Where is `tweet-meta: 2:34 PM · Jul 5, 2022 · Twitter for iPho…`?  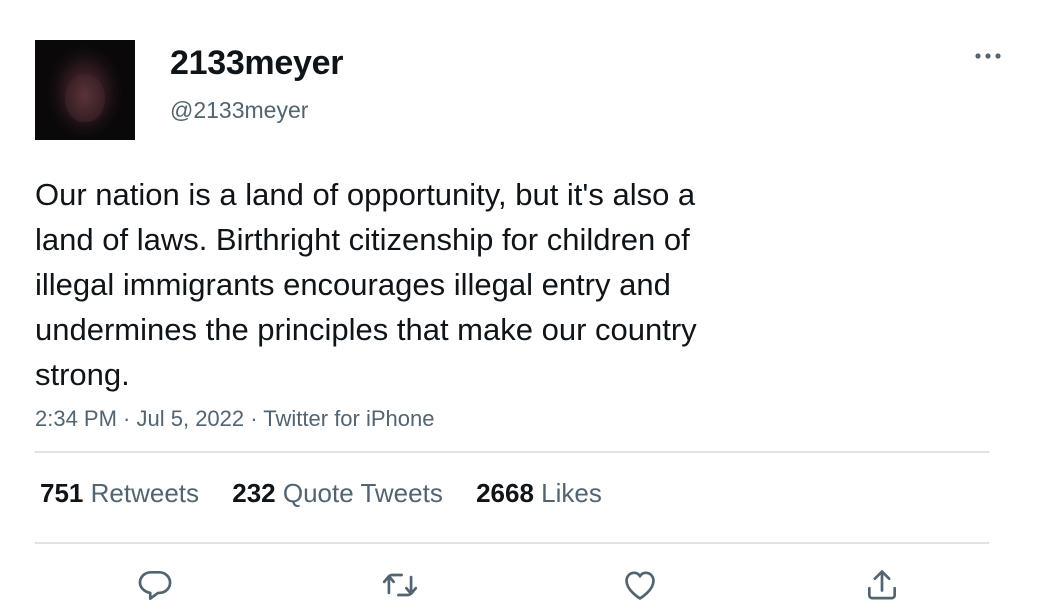 tweet-meta: 2:34 PM · Jul 5, 2022 · Twitter for iPho… is located at coordinates (234, 419).